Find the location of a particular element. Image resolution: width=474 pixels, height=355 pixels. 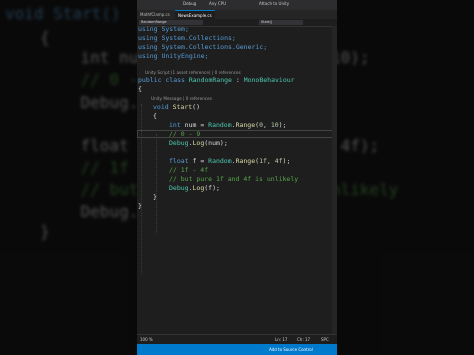

main-status-bar: Add to Source Control is located at coordinates (237, 349).